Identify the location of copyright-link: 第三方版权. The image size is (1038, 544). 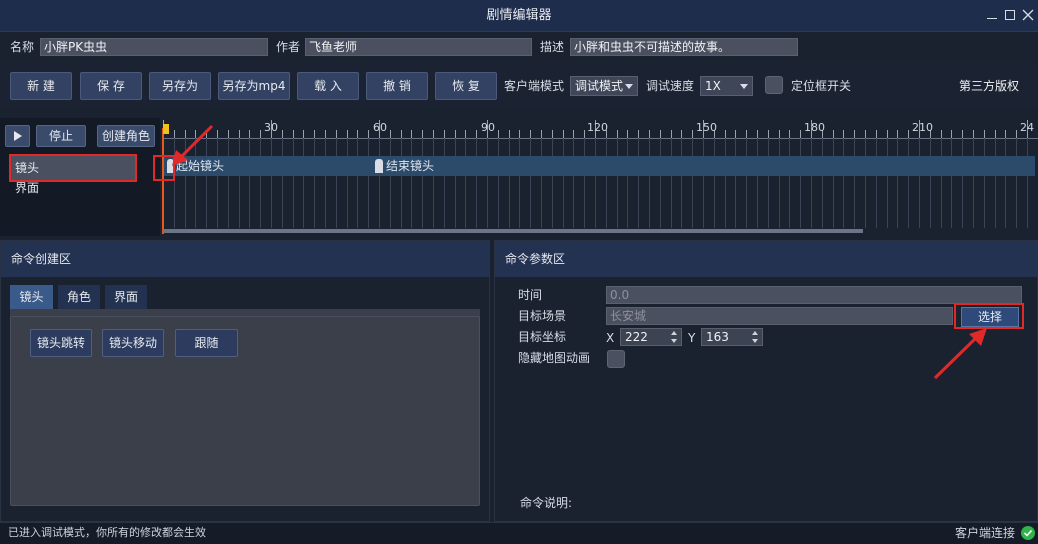
(989, 86).